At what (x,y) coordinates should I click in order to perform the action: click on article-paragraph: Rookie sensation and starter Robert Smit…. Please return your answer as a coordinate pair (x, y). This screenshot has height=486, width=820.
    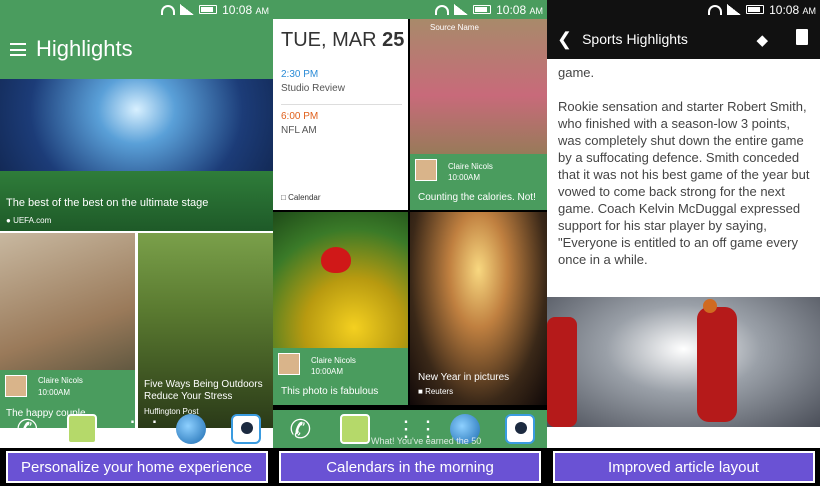
    Looking at the image, I should click on (684, 183).